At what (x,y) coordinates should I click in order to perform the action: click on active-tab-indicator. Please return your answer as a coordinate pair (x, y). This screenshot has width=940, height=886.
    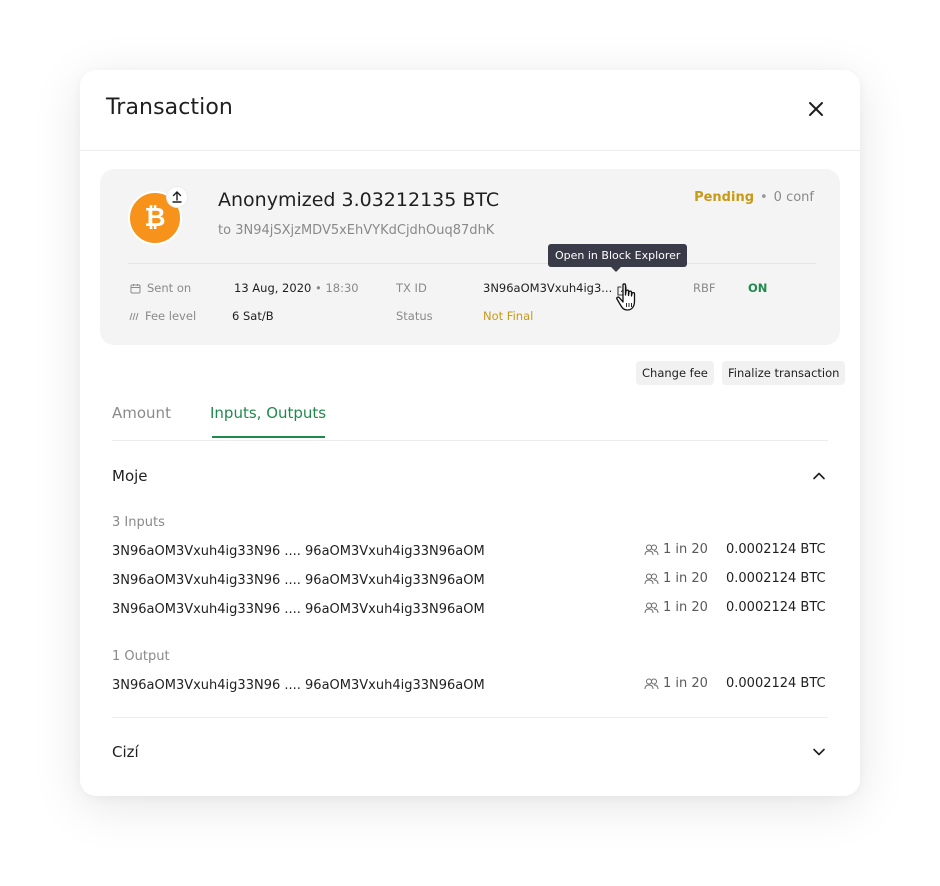
    Looking at the image, I should click on (268, 437).